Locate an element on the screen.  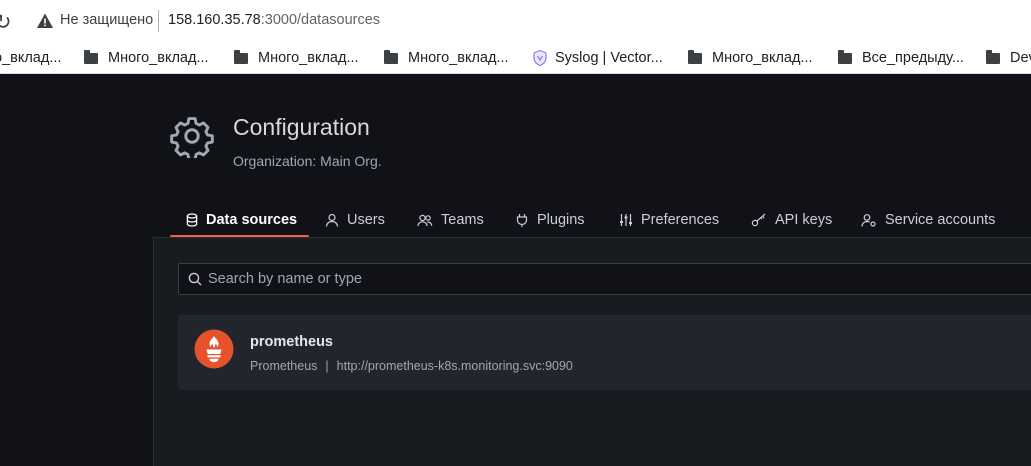
prometheus-icon is located at coordinates (214, 349).